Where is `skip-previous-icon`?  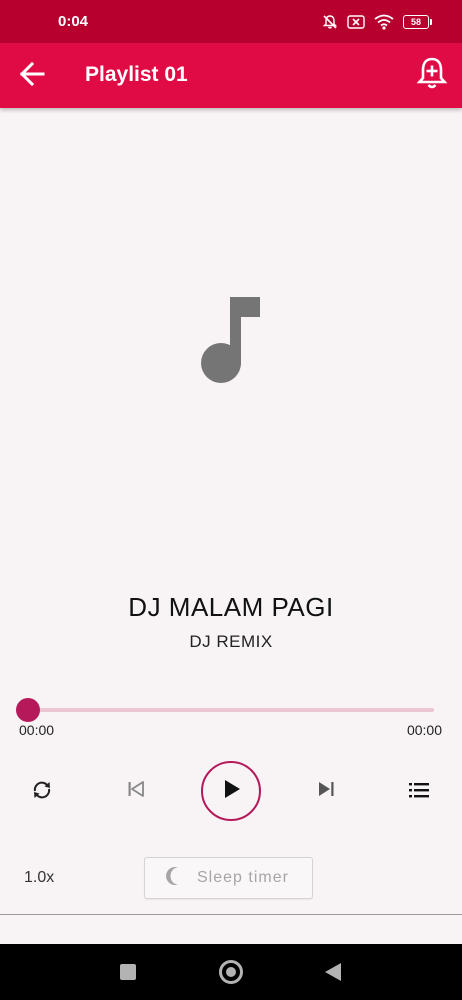 skip-previous-icon is located at coordinates (136, 791).